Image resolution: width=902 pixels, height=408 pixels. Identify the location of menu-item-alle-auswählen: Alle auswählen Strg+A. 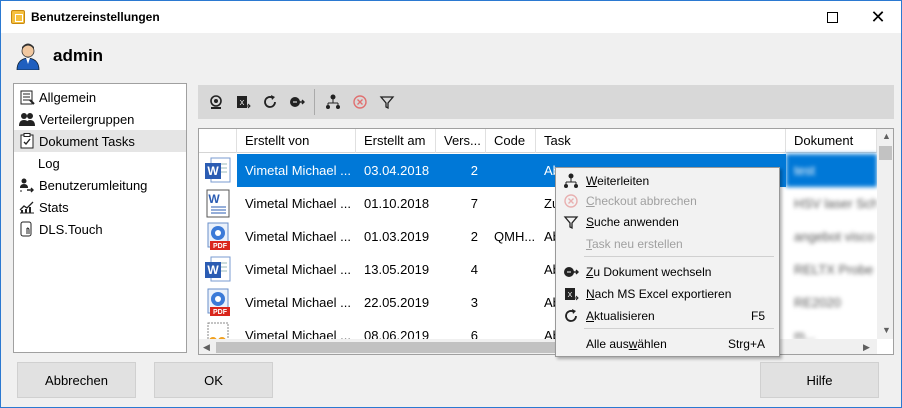
(667, 344).